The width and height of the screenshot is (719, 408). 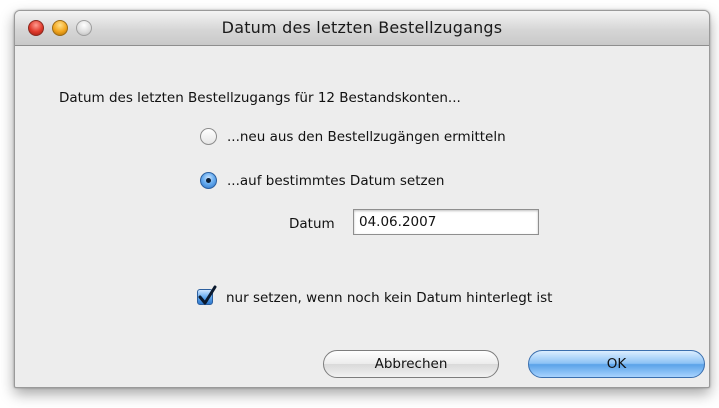 I want to click on radio-recalculate, so click(x=208, y=136).